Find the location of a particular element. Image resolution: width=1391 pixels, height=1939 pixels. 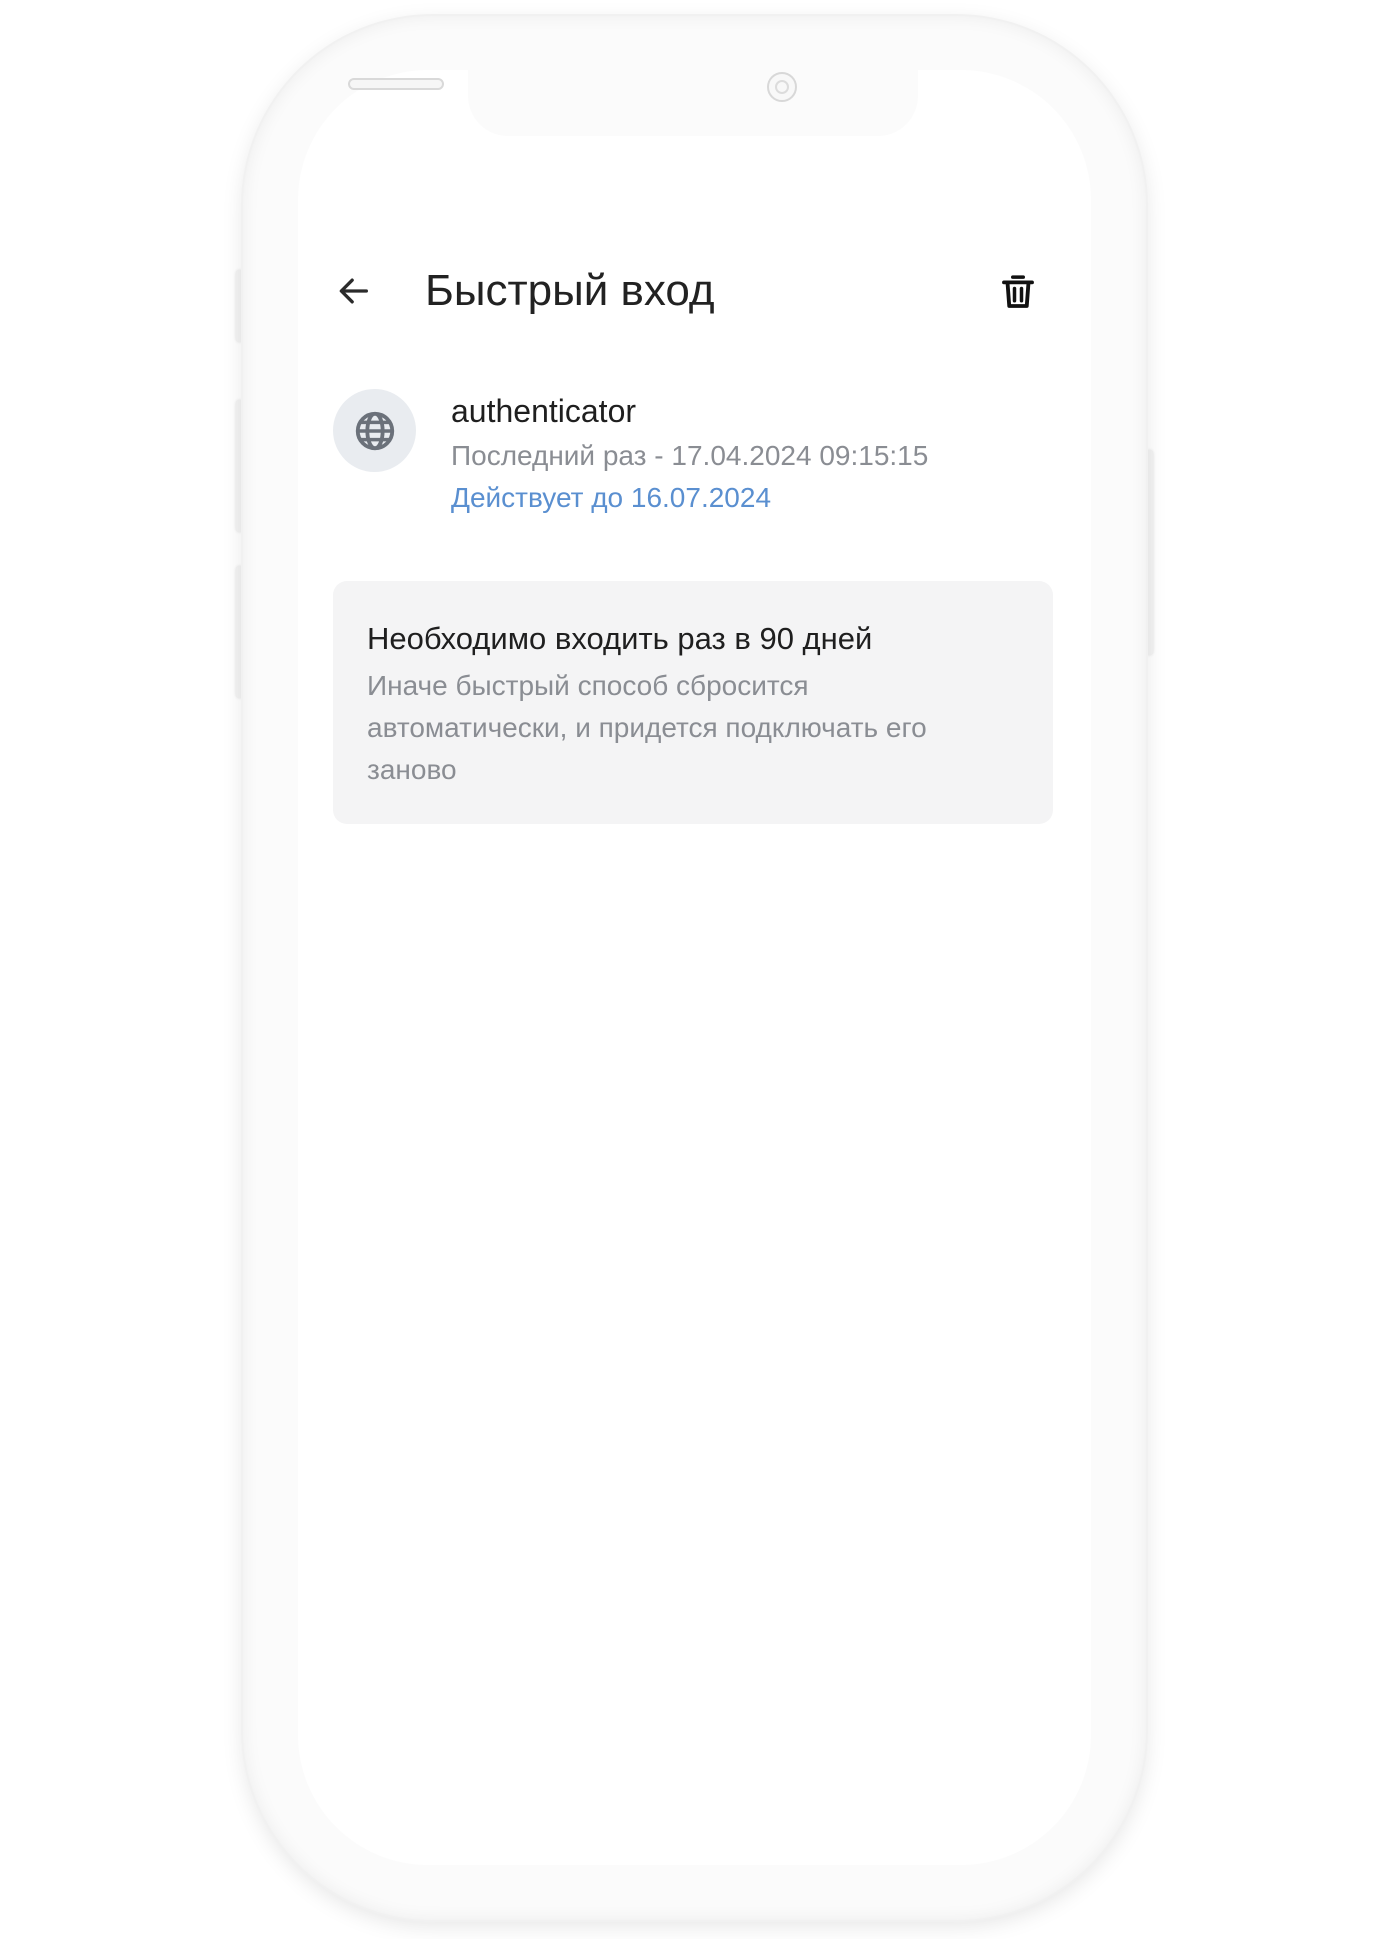

page-title: Быстрый вход is located at coordinates (570, 290).